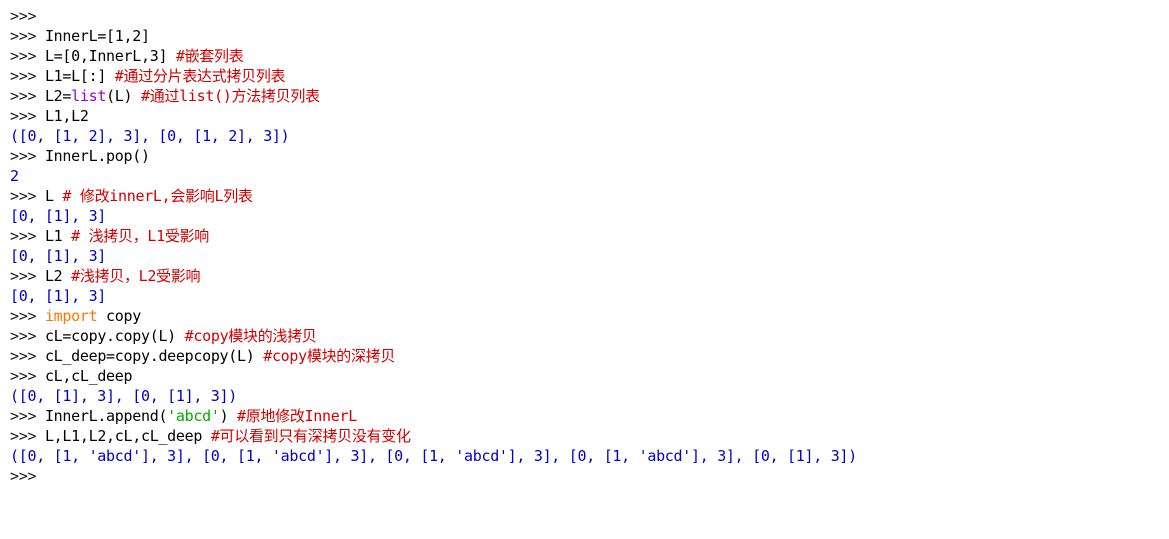 Image resolution: width=1169 pixels, height=539 pixels. Describe the element at coordinates (589, 96) in the screenshot. I see `console-line: >>> L2=list(L) #通过list()方法拷贝列表` at that location.